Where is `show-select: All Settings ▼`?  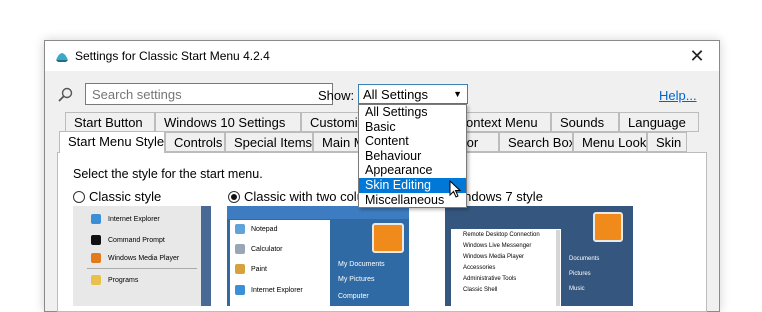 show-select: All Settings ▼ is located at coordinates (413, 94).